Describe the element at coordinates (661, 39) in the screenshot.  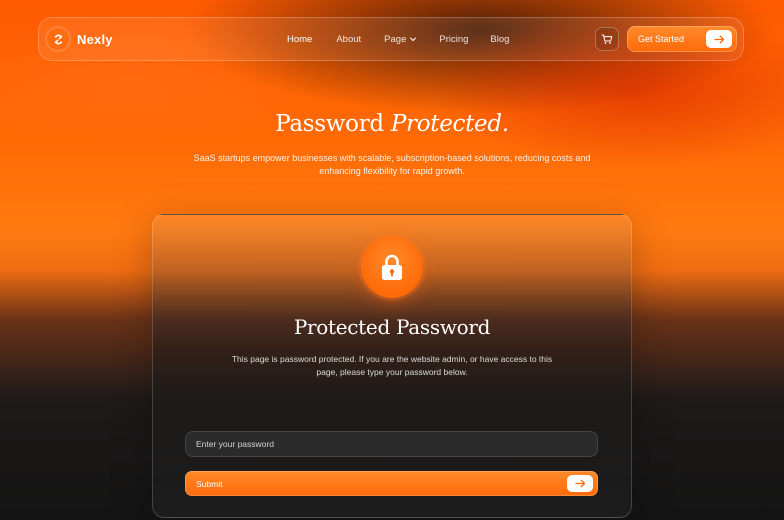
I see `get-started-label: Get Started` at that location.